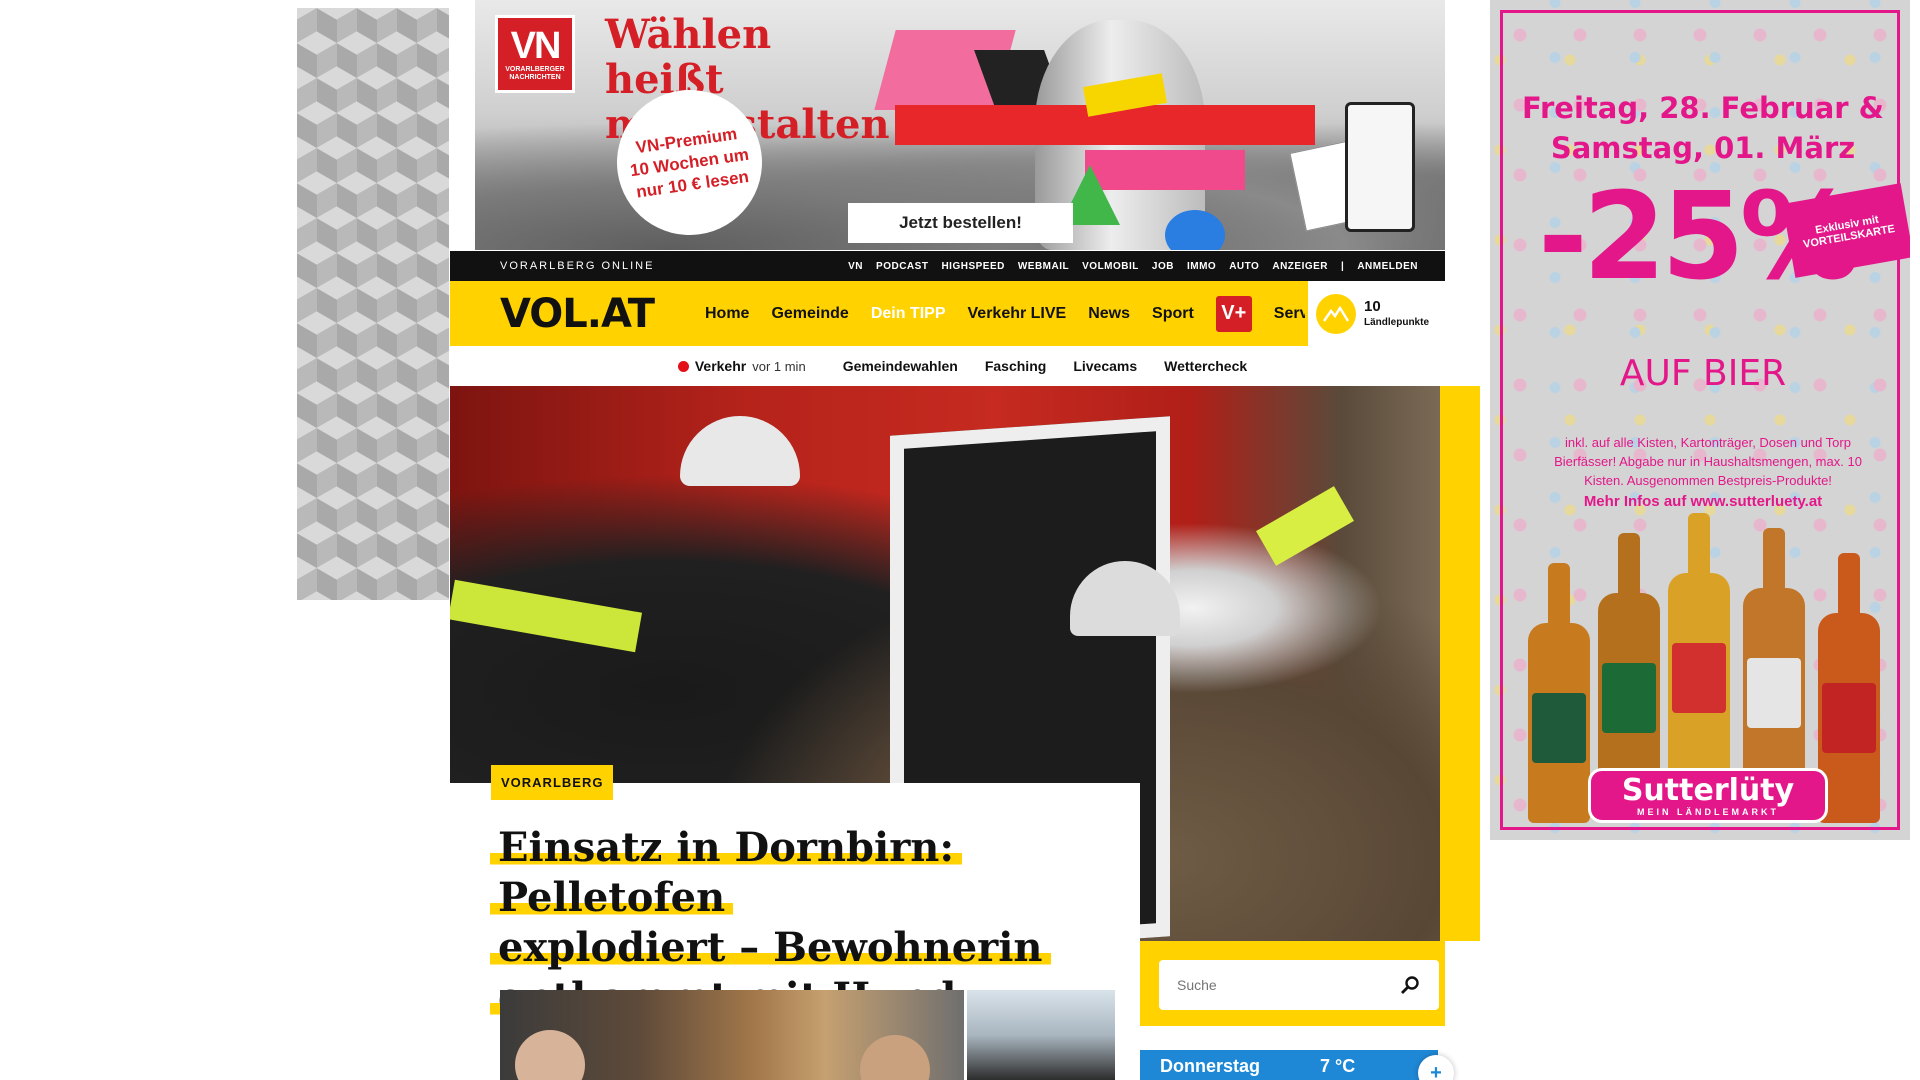 The height and width of the screenshot is (1080, 1920). What do you see at coordinates (373, 304) in the screenshot?
I see `left-skin-ad` at bounding box center [373, 304].